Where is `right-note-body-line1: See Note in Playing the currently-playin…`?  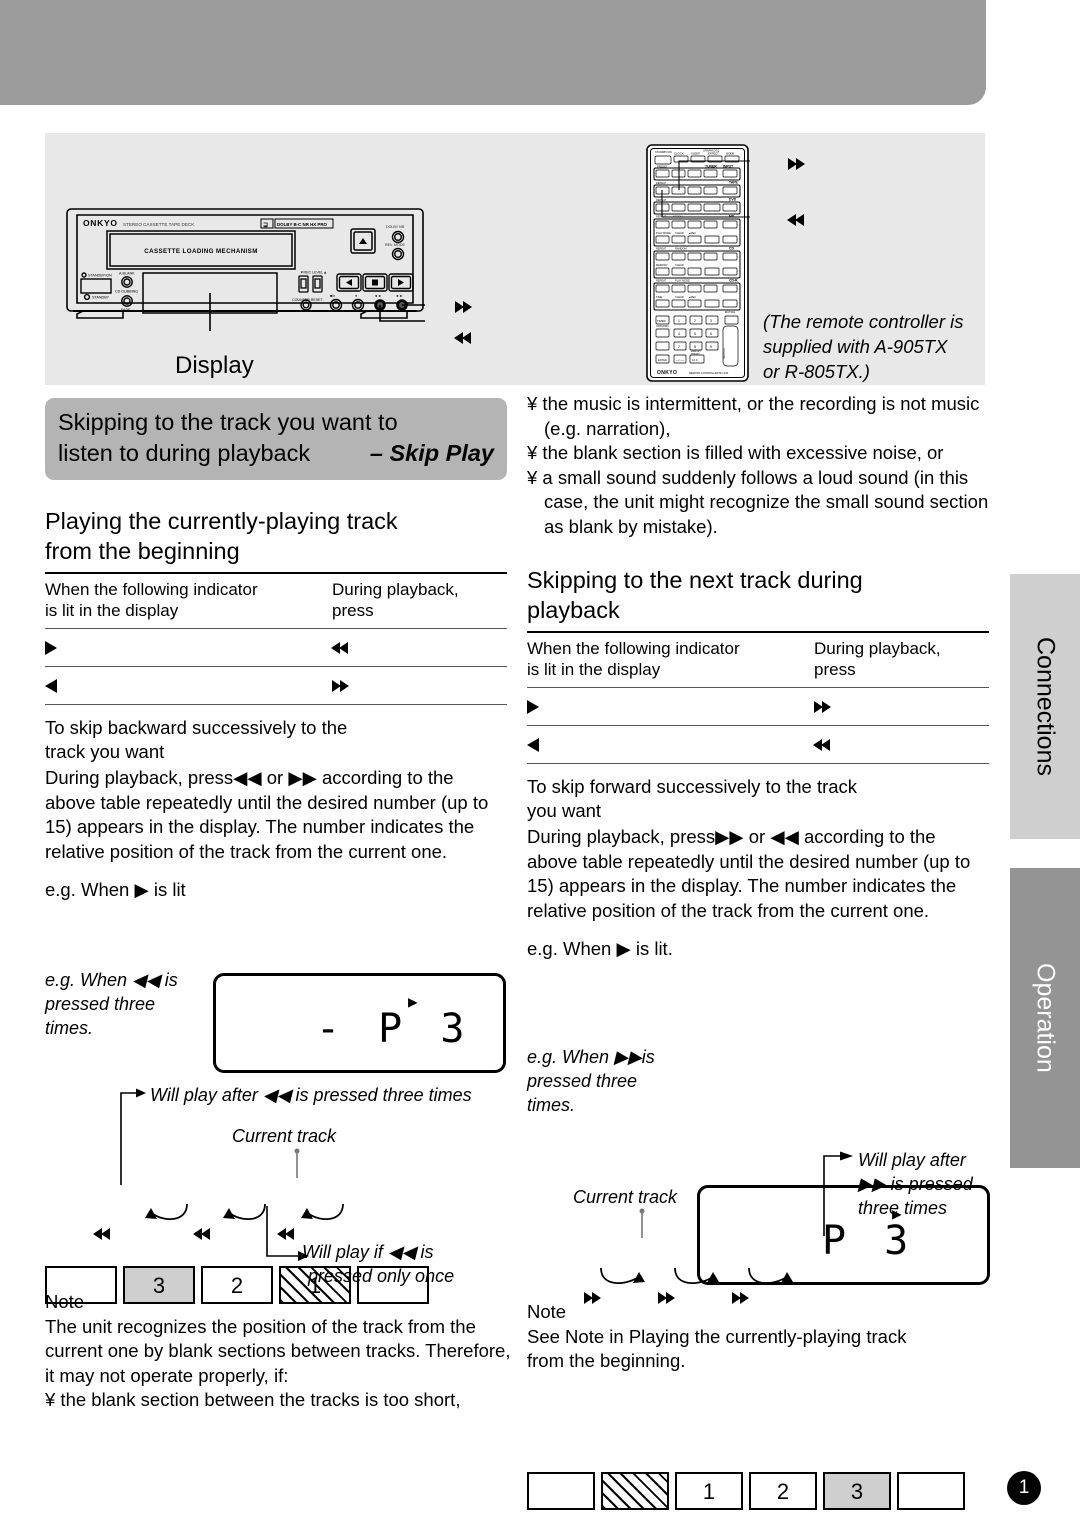 right-note-body-line1: See Note in Playing the currently-playin… is located at coordinates (717, 1336).